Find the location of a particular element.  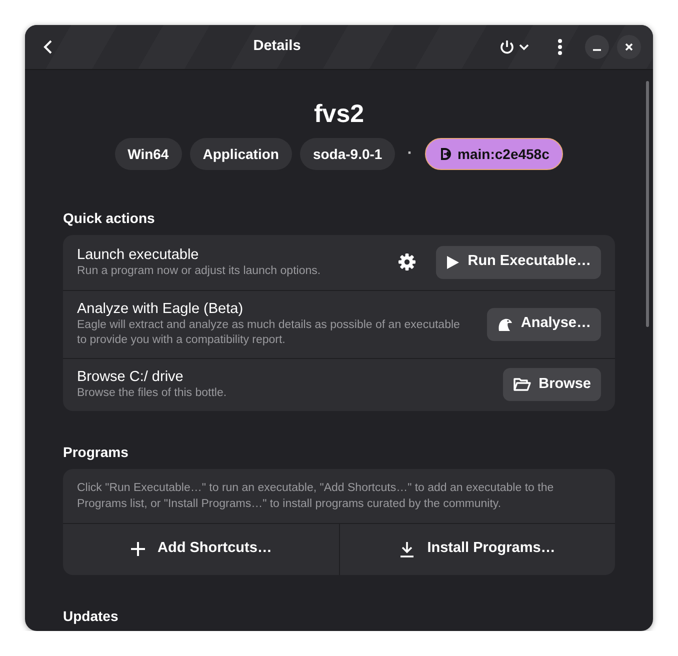

close-button is located at coordinates (629, 47).